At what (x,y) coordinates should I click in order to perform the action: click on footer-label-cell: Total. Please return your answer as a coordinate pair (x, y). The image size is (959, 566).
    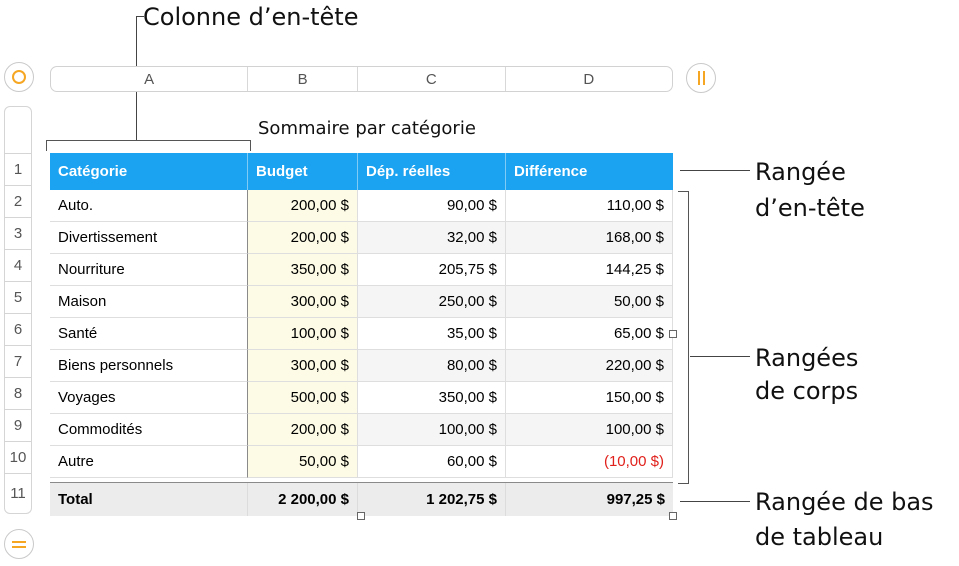
    Looking at the image, I should click on (149, 499).